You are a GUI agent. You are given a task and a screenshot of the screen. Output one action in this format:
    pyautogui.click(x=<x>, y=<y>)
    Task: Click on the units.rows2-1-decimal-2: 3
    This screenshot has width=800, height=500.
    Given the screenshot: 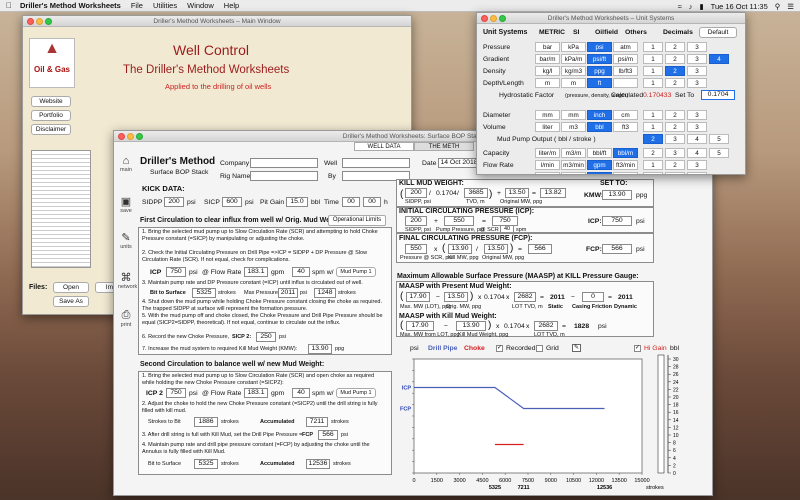 What is the action you would take?
    pyautogui.click(x=697, y=127)
    